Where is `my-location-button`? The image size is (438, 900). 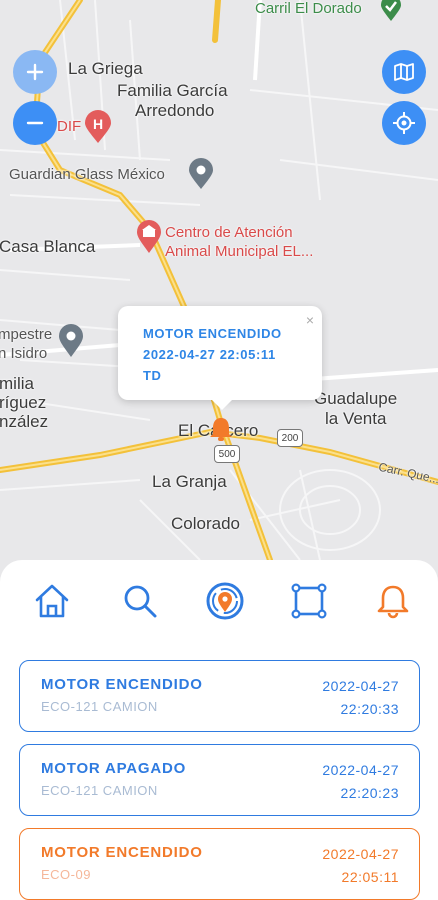
my-location-button is located at coordinates (404, 123).